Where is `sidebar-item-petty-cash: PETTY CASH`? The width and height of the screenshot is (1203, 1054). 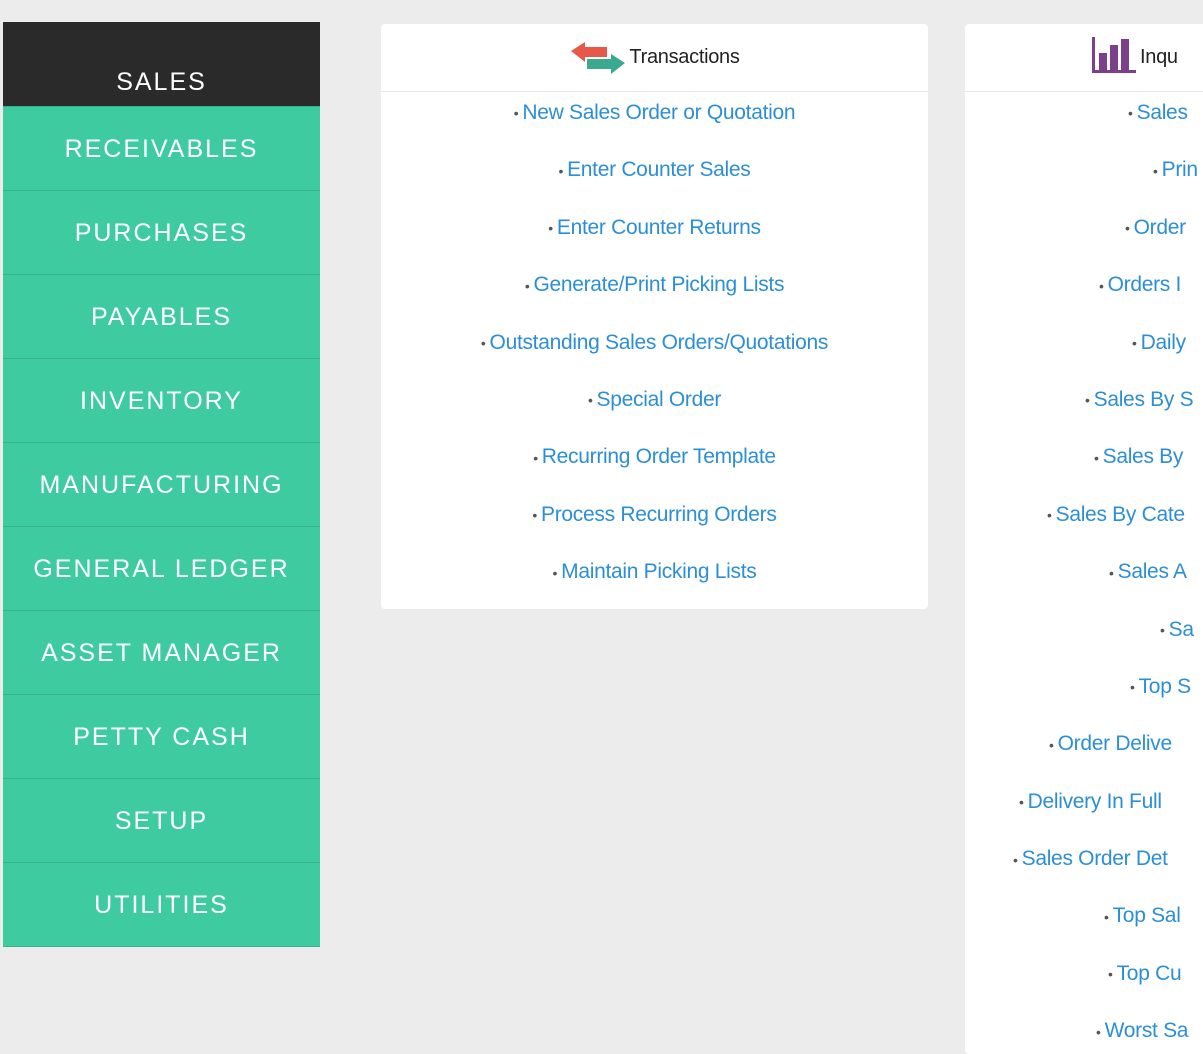
sidebar-item-petty-cash: PETTY CASH is located at coordinates (161, 737).